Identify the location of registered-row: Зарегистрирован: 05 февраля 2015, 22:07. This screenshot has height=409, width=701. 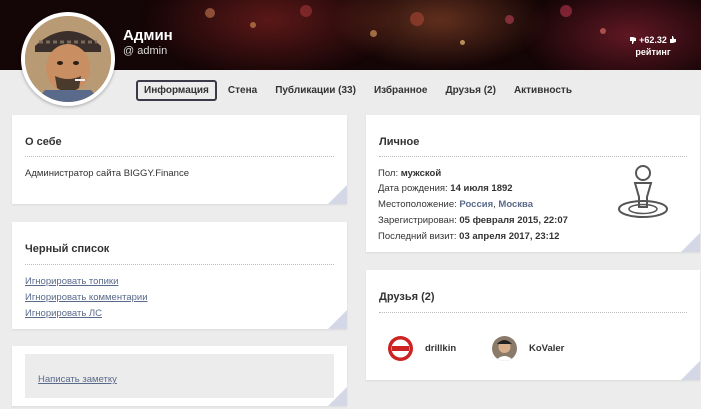
(473, 220).